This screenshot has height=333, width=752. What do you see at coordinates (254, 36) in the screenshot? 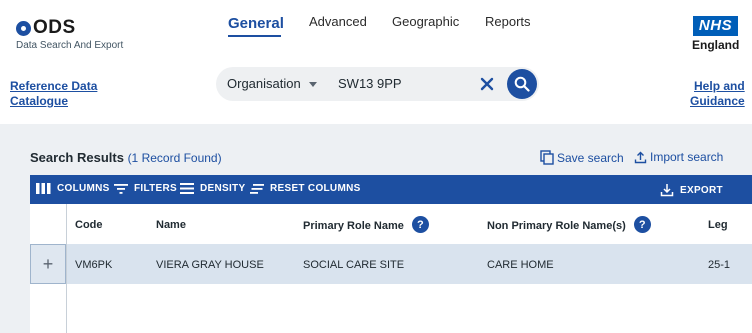
I see `active-tab-indicator` at bounding box center [254, 36].